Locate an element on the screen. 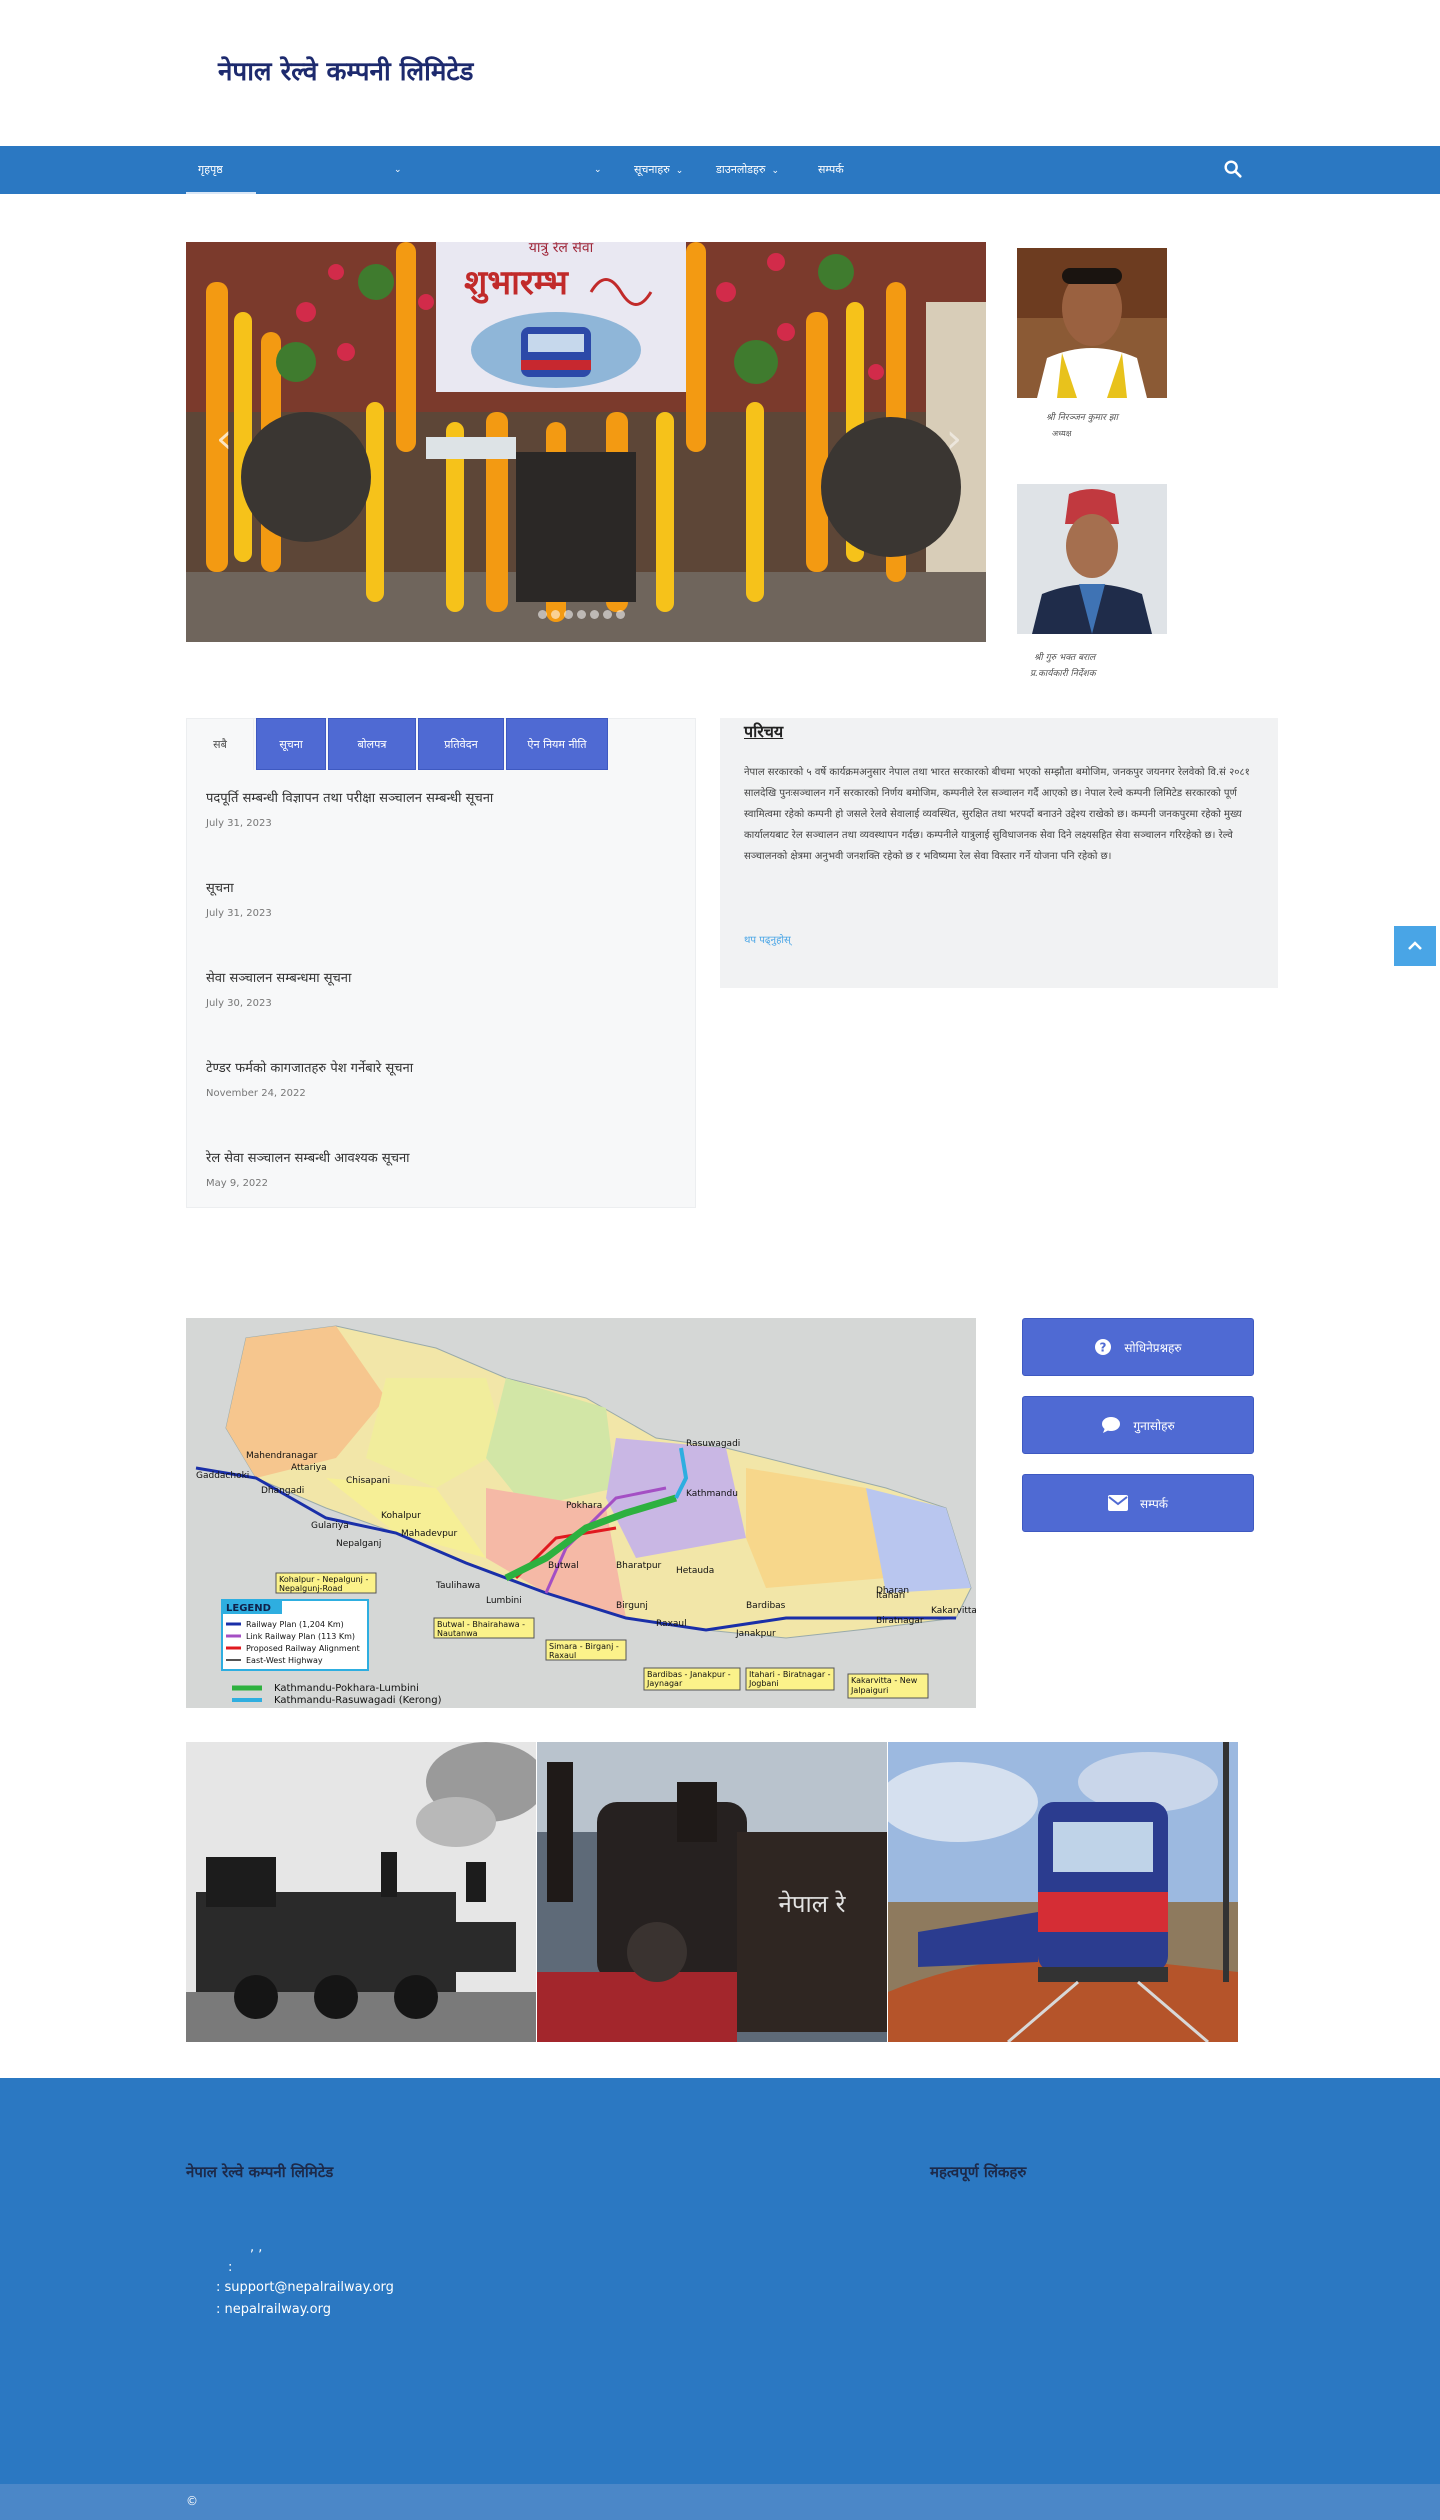 This screenshot has width=1440, height=2520. official-title: प्र.कार्यकारी निर्देशक is located at coordinates (1063, 674).